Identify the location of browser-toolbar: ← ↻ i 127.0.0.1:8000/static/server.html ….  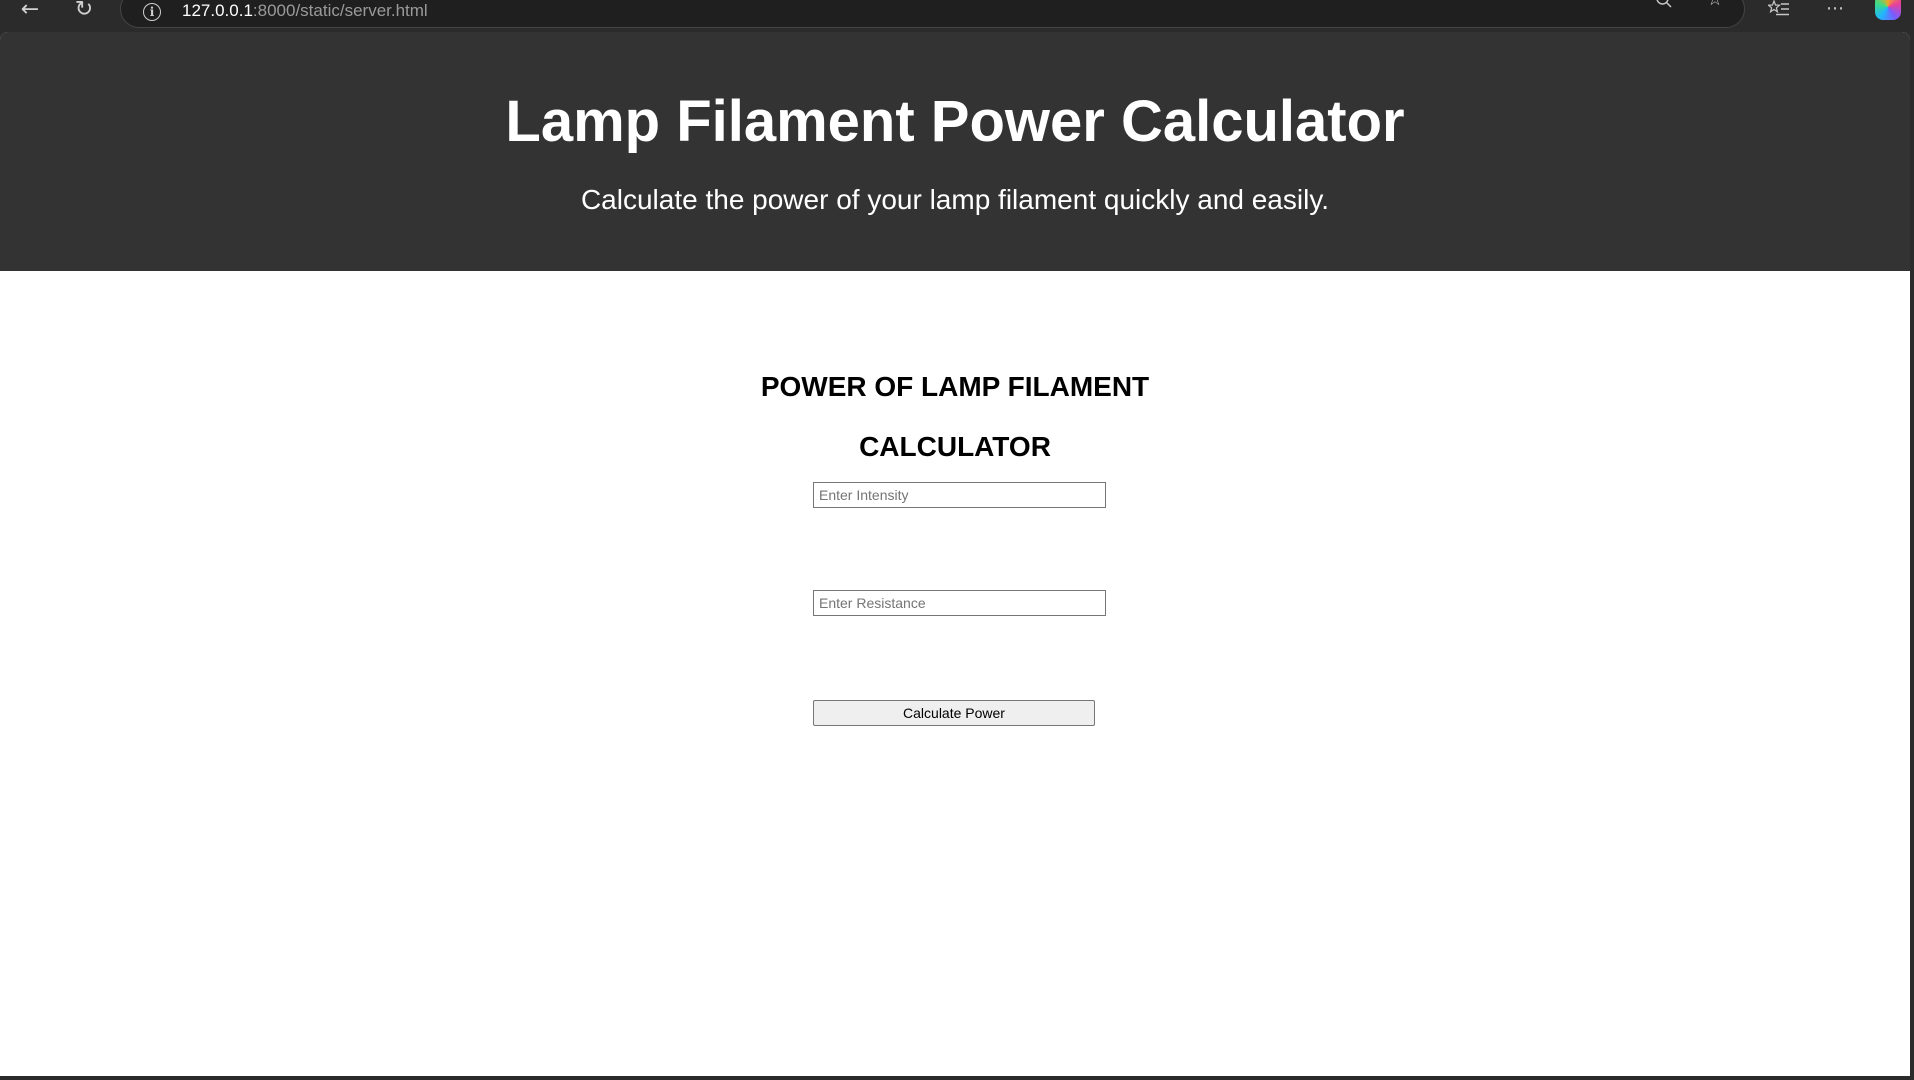
(957, 16).